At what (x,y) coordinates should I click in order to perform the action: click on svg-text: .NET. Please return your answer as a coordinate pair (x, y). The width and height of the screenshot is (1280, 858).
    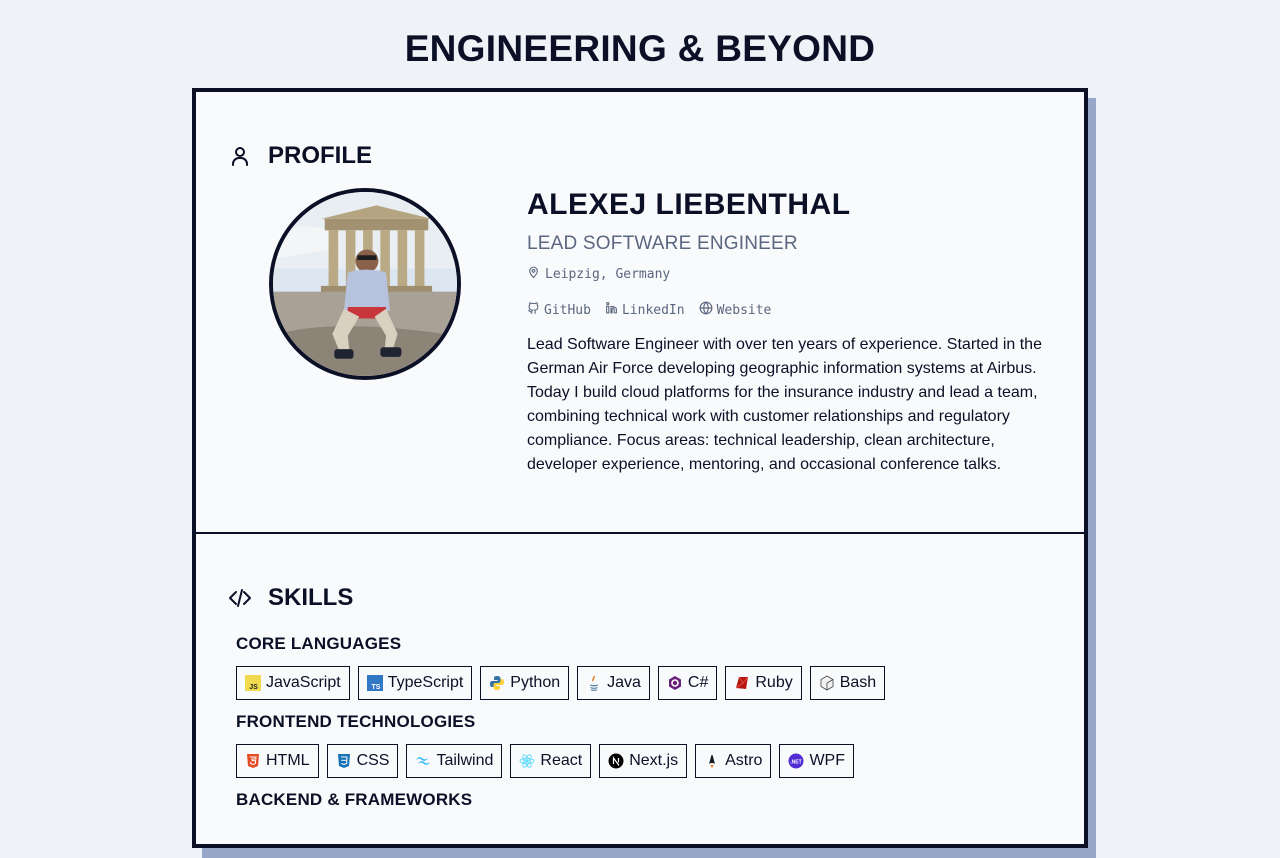
    Looking at the image, I should click on (796, 762).